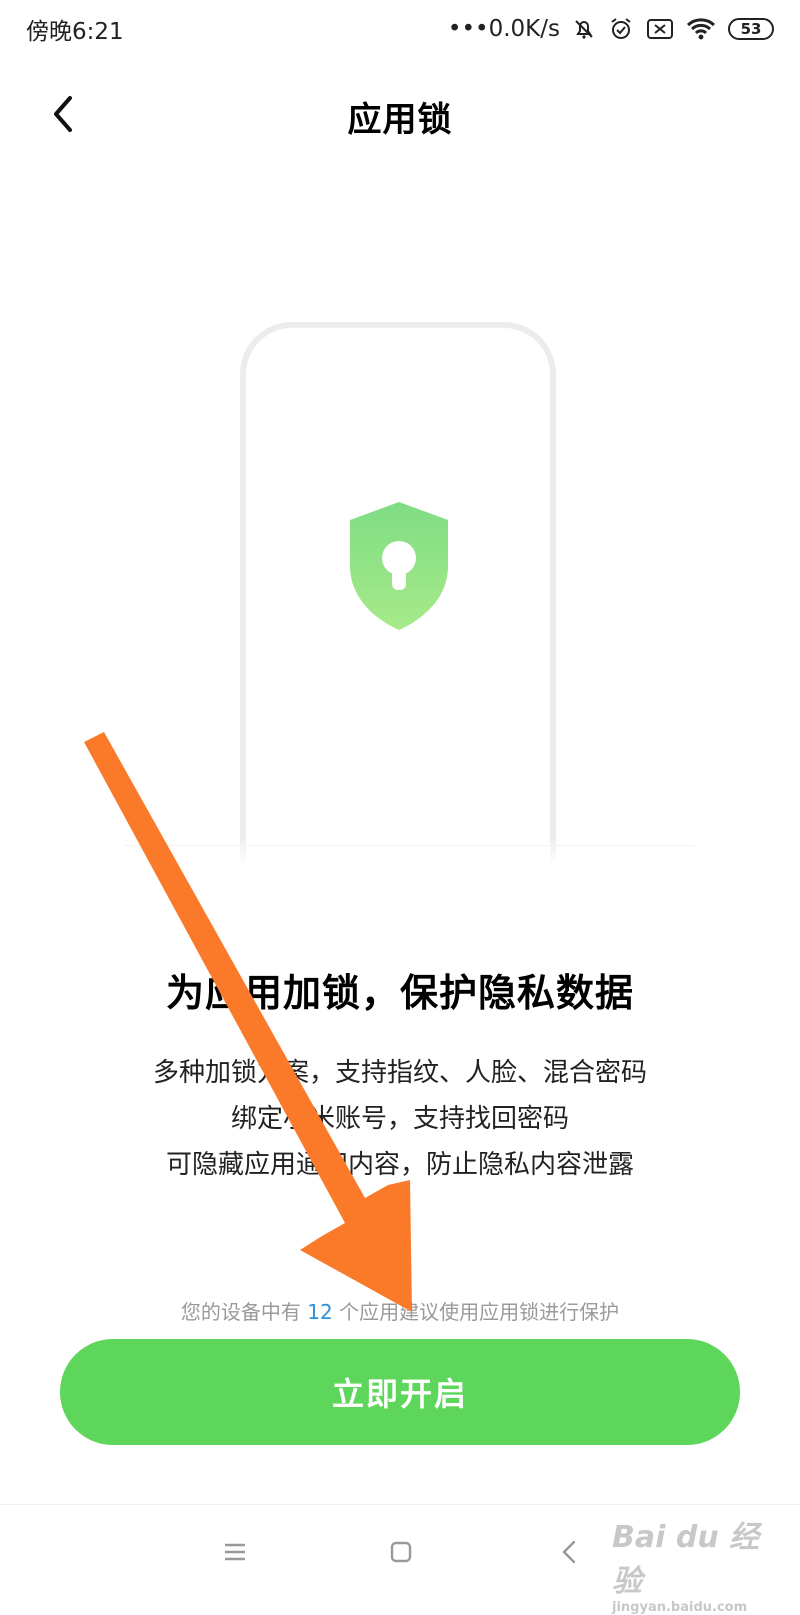  What do you see at coordinates (503, 29) in the screenshot?
I see `network-speed: •••0.0K/s` at bounding box center [503, 29].